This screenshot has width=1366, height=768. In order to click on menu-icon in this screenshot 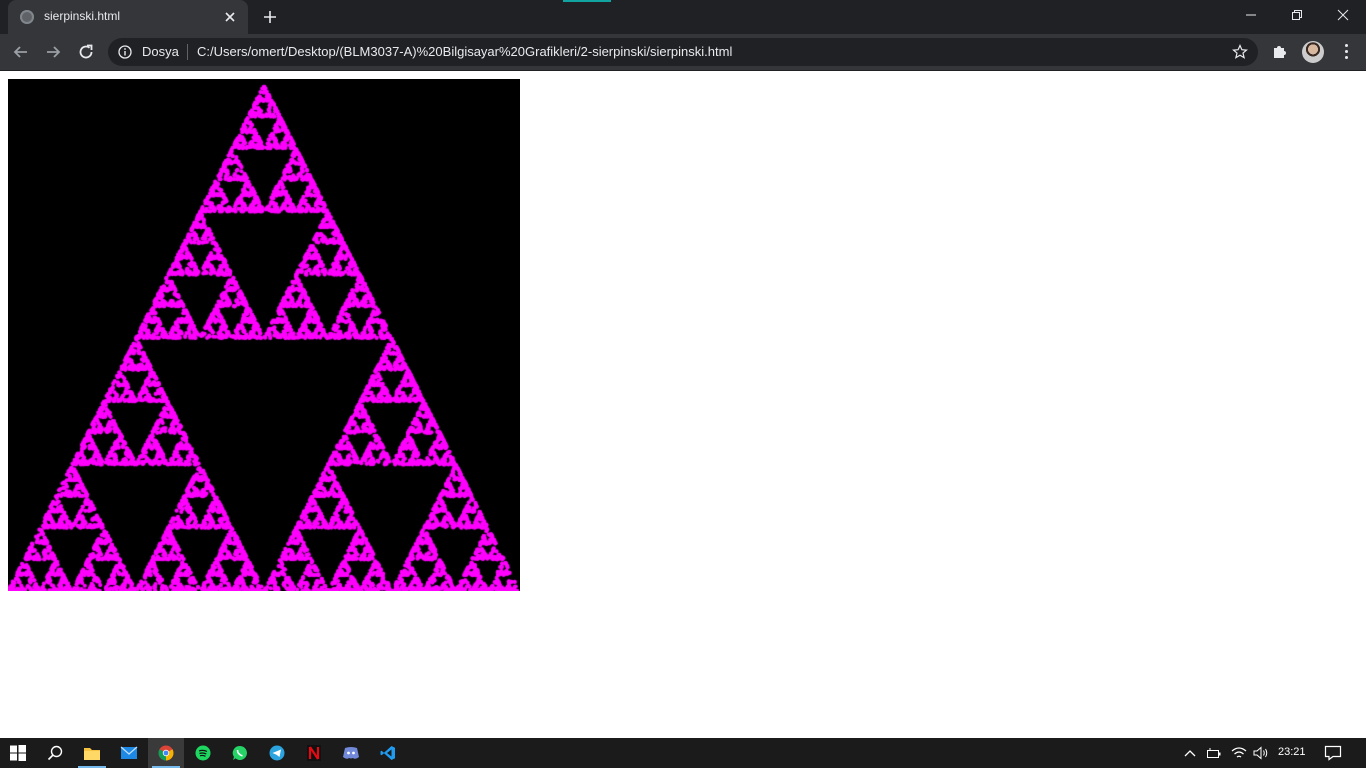, I will do `click(1346, 51)`.